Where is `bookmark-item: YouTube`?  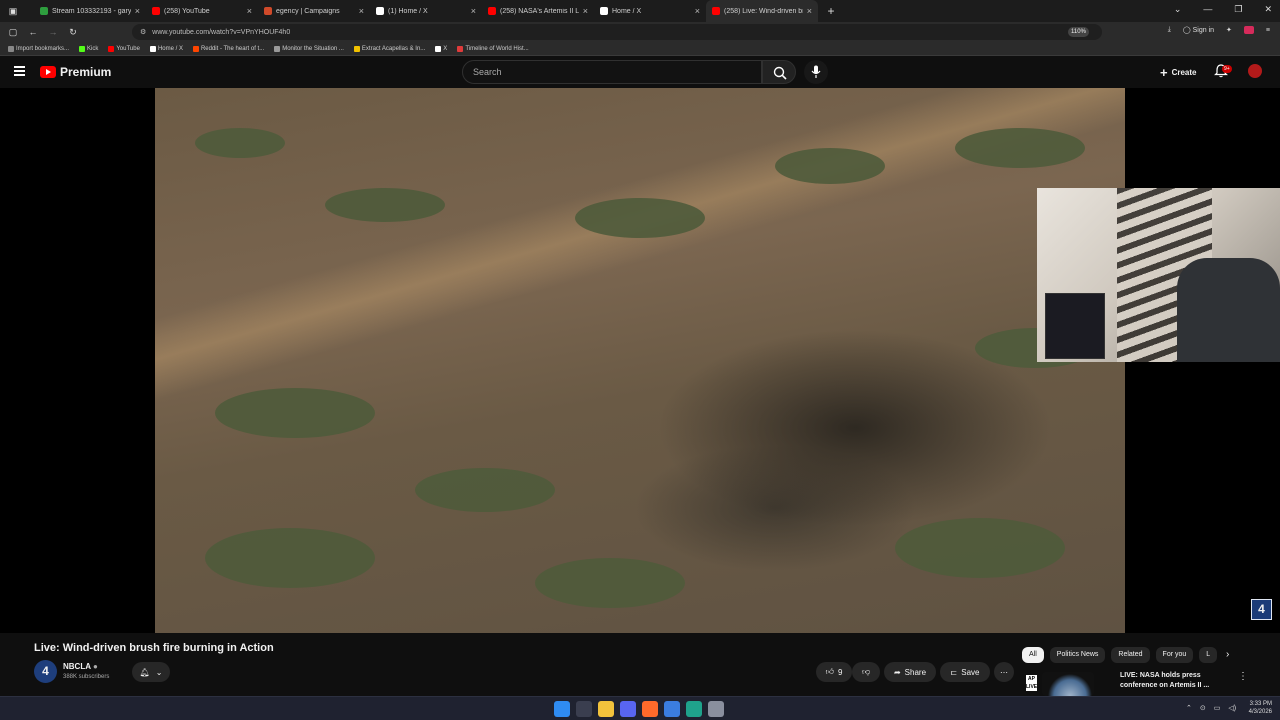
bookmark-item: YouTube is located at coordinates (124, 48).